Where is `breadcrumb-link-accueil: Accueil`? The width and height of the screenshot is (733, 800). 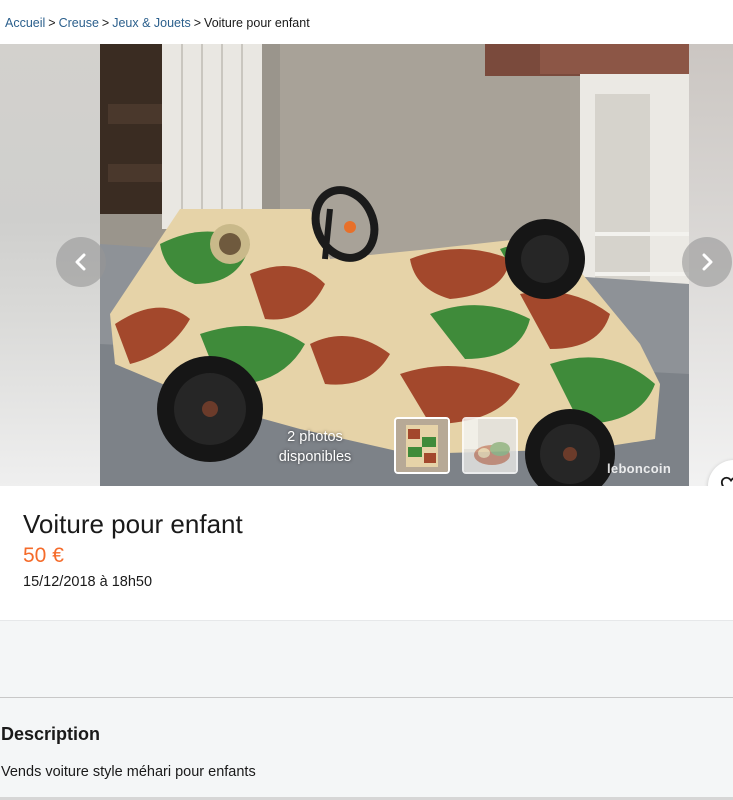
breadcrumb-link-accueil: Accueil is located at coordinates (25, 23).